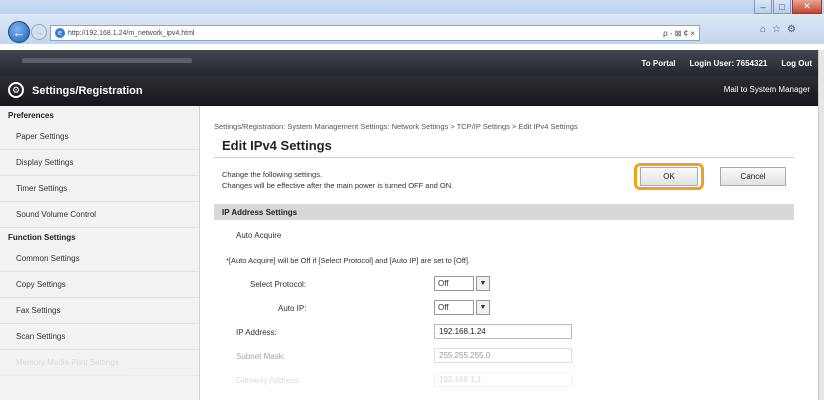 The image size is (824, 400). I want to click on home-icon: ⌂, so click(763, 29).